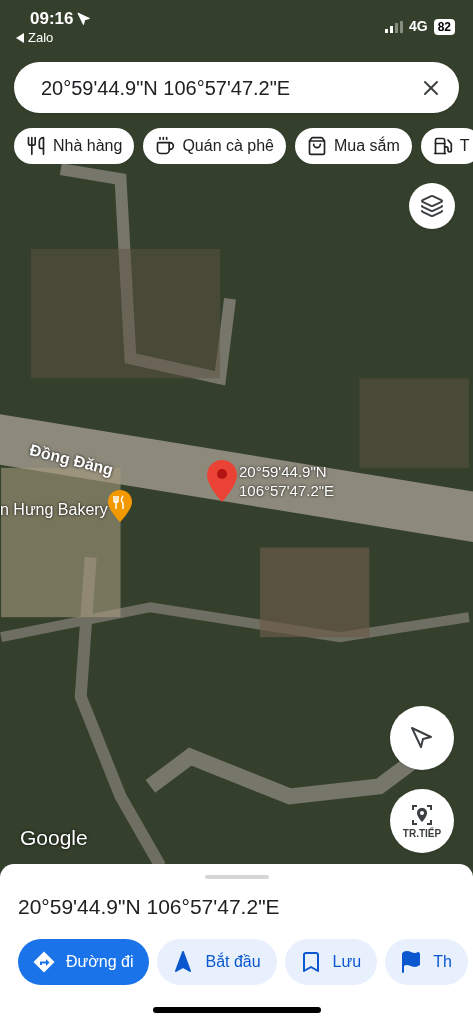 This screenshot has height=1024, width=473. I want to click on category-chip: Quán cà phê, so click(214, 146).